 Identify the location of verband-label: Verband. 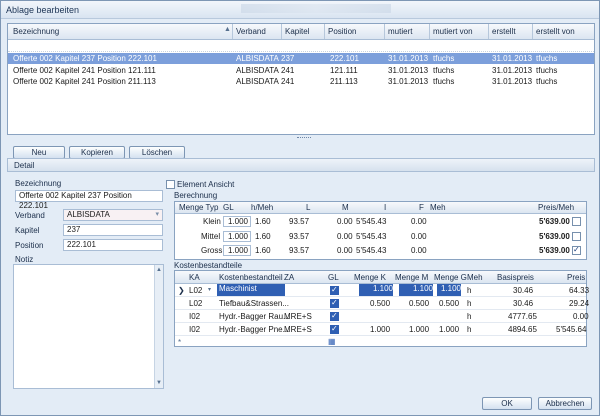
(30, 215).